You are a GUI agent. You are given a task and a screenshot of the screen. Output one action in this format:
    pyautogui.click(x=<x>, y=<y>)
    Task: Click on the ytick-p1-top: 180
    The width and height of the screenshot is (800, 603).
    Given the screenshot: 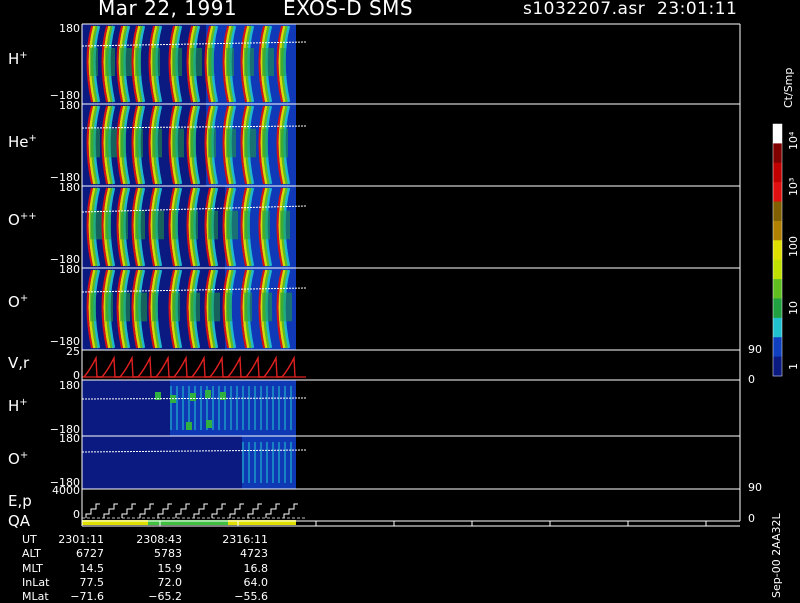 What is the action you would take?
    pyautogui.click(x=69, y=28)
    